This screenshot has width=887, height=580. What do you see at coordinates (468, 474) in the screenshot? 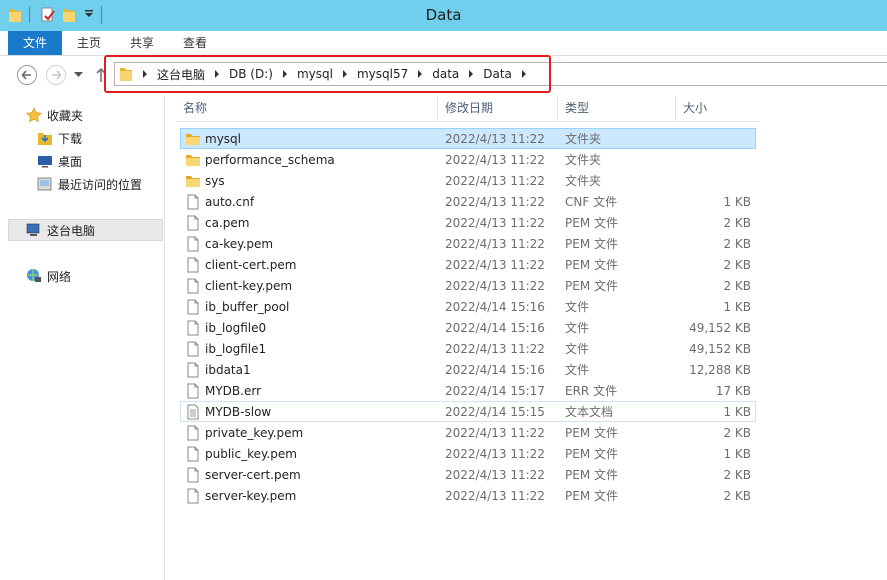
I see `file-row: server-cert.pem 2022/4/13 11:22 PEM 文件 2 KB` at bounding box center [468, 474].